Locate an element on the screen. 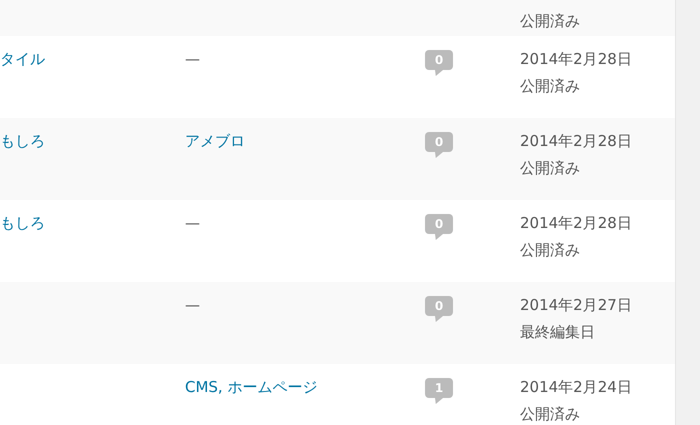  post-date: 2014年2月27日 is located at coordinates (576, 305).